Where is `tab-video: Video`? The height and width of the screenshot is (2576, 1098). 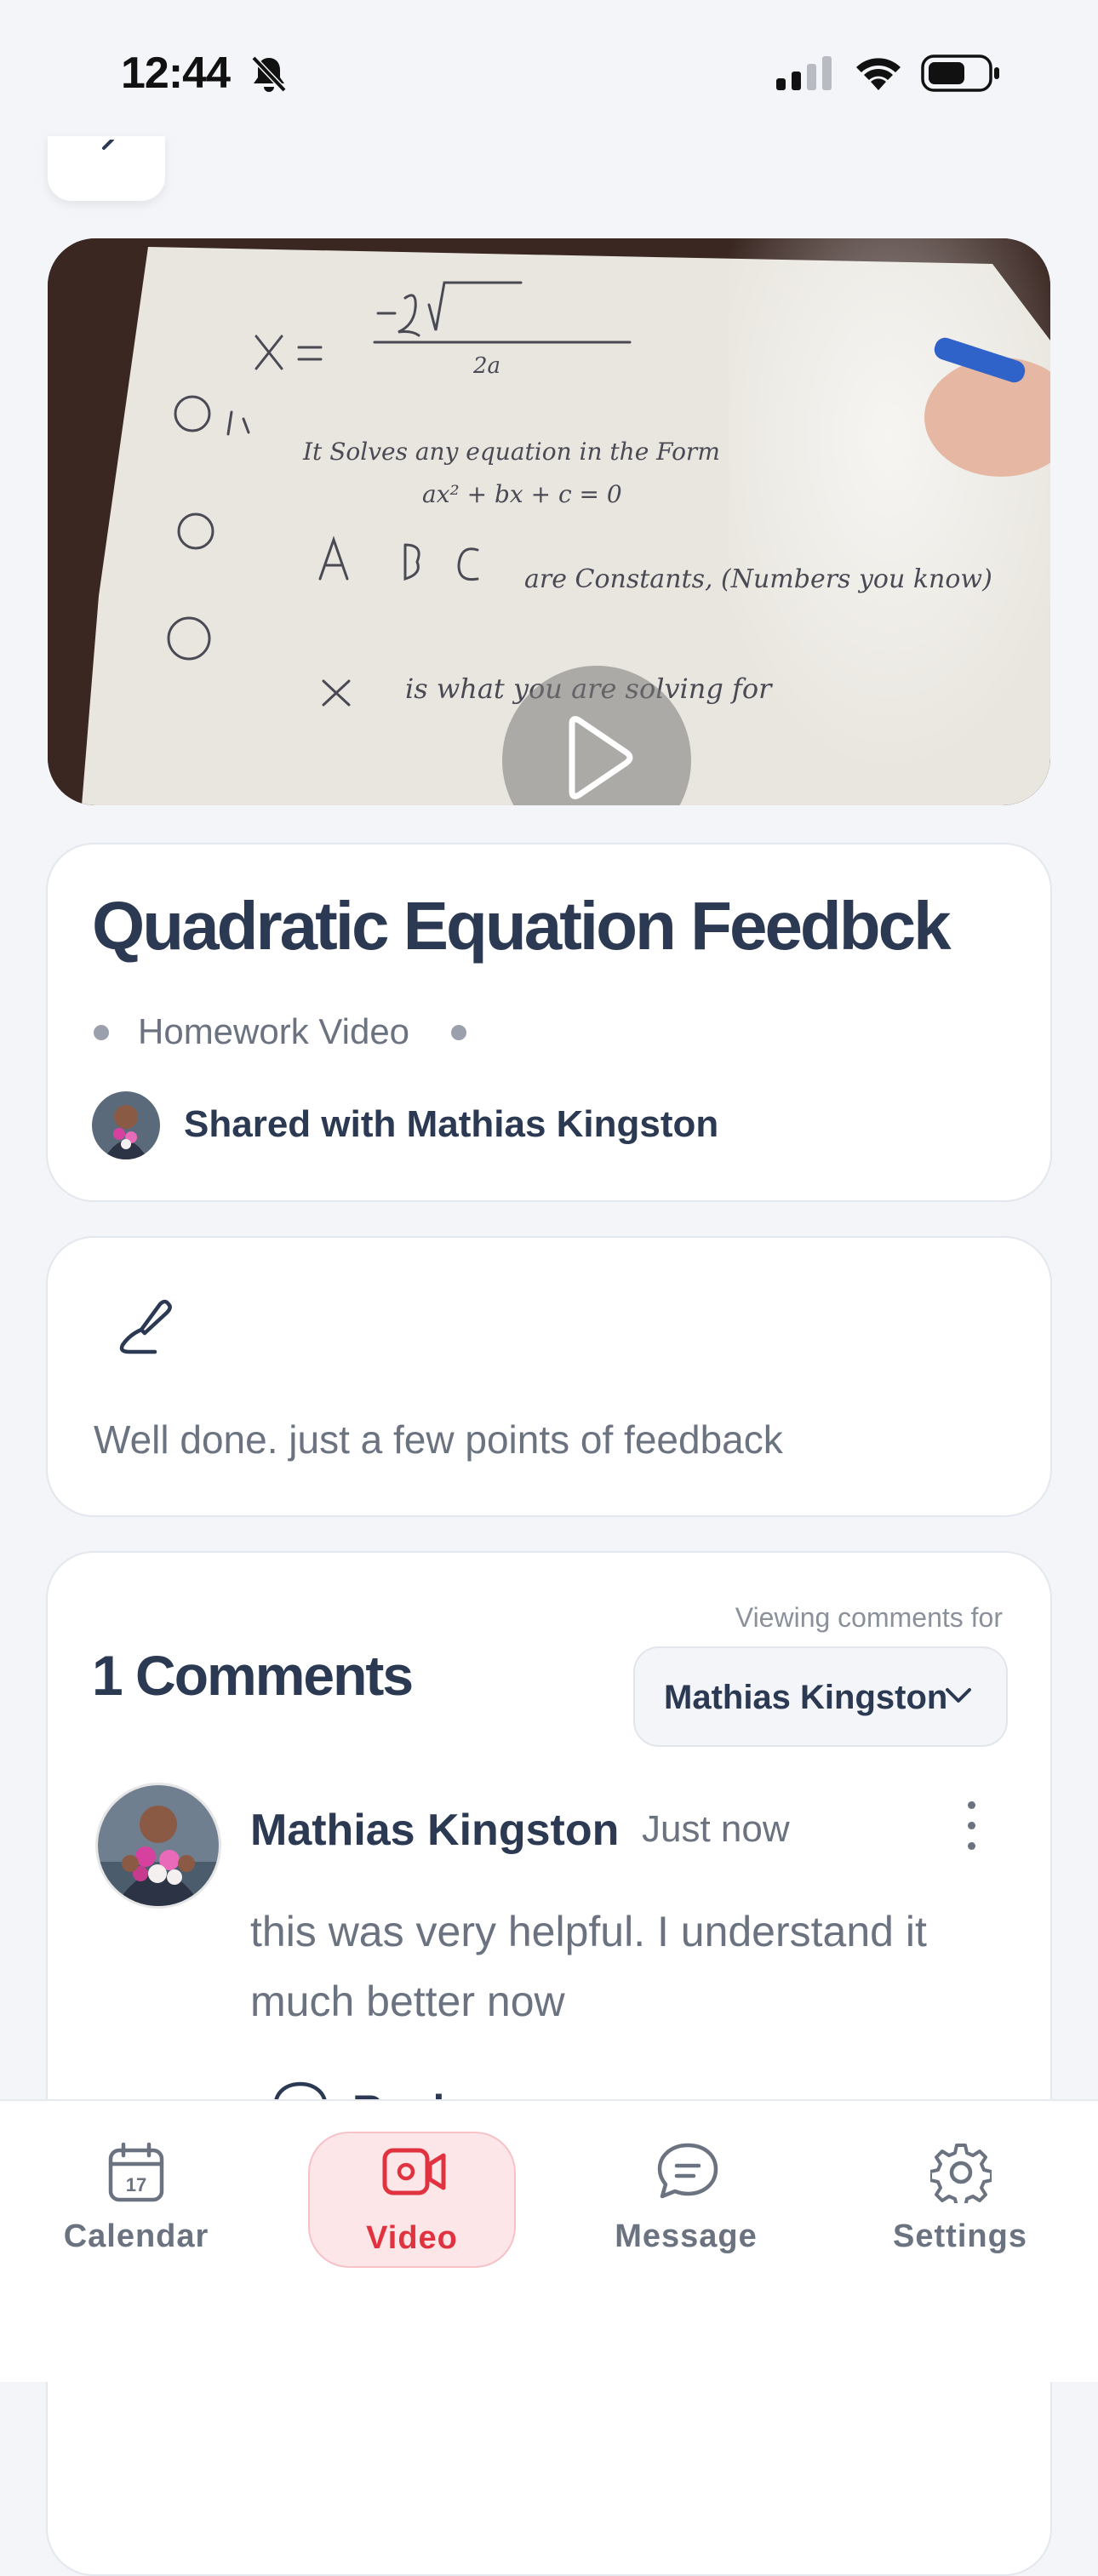
tab-video: Video is located at coordinates (412, 2200).